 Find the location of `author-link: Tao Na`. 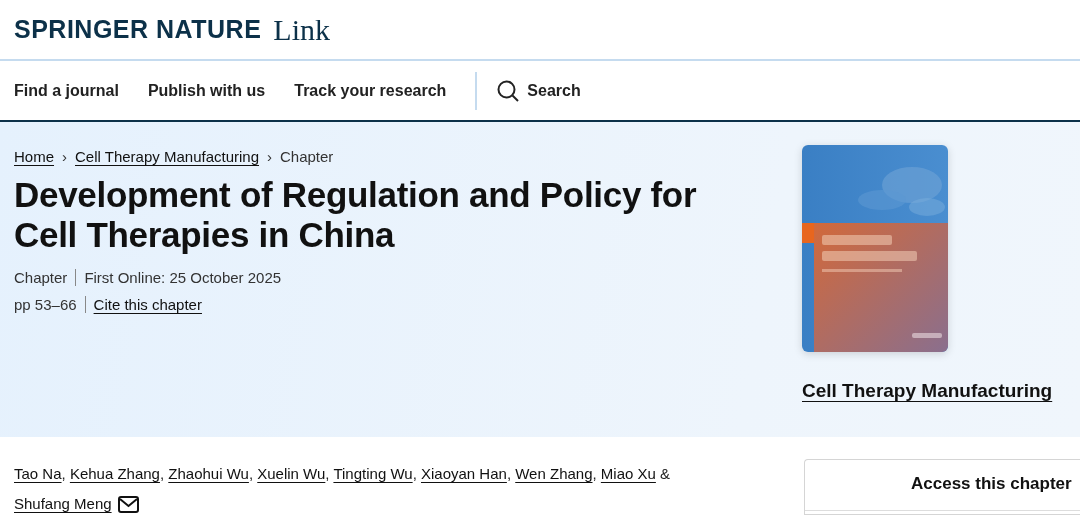

author-link: Tao Na is located at coordinates (38, 473).